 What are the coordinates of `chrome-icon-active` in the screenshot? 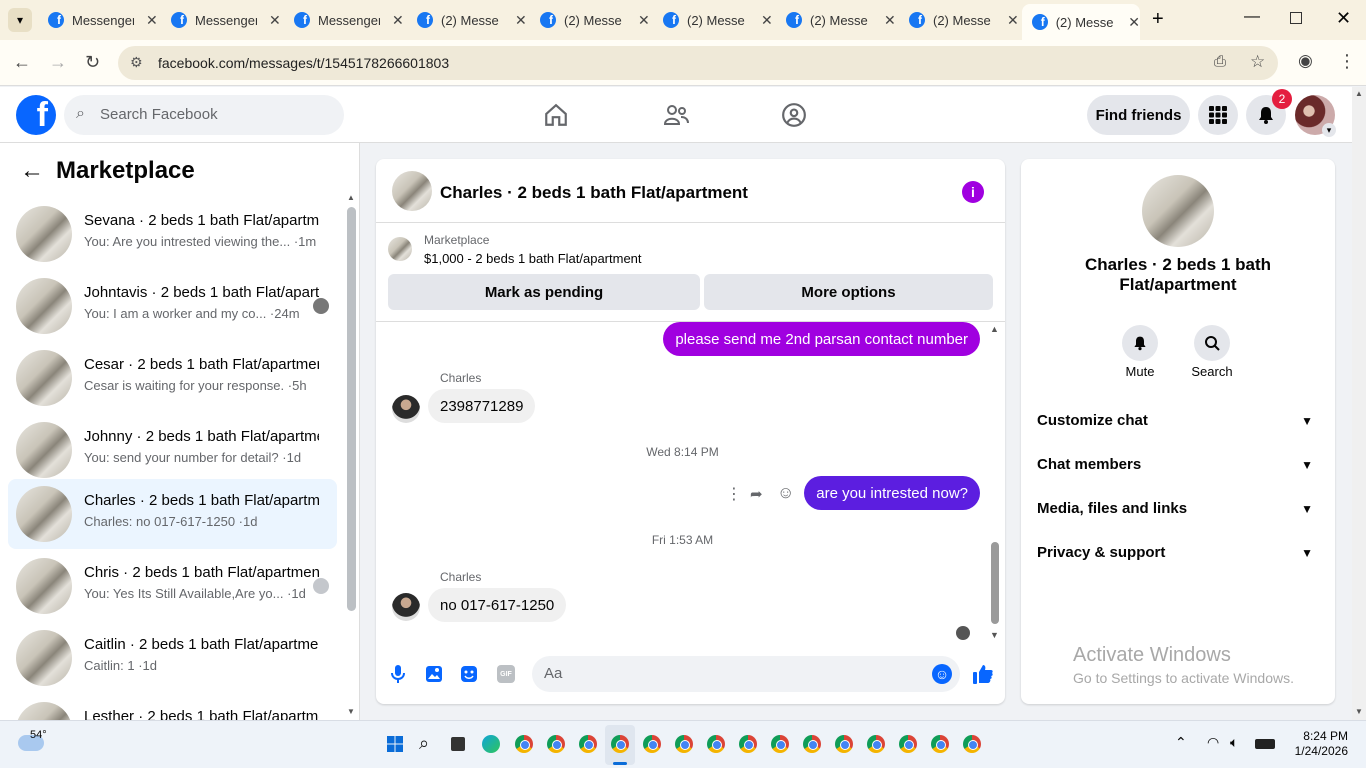 It's located at (620, 744).